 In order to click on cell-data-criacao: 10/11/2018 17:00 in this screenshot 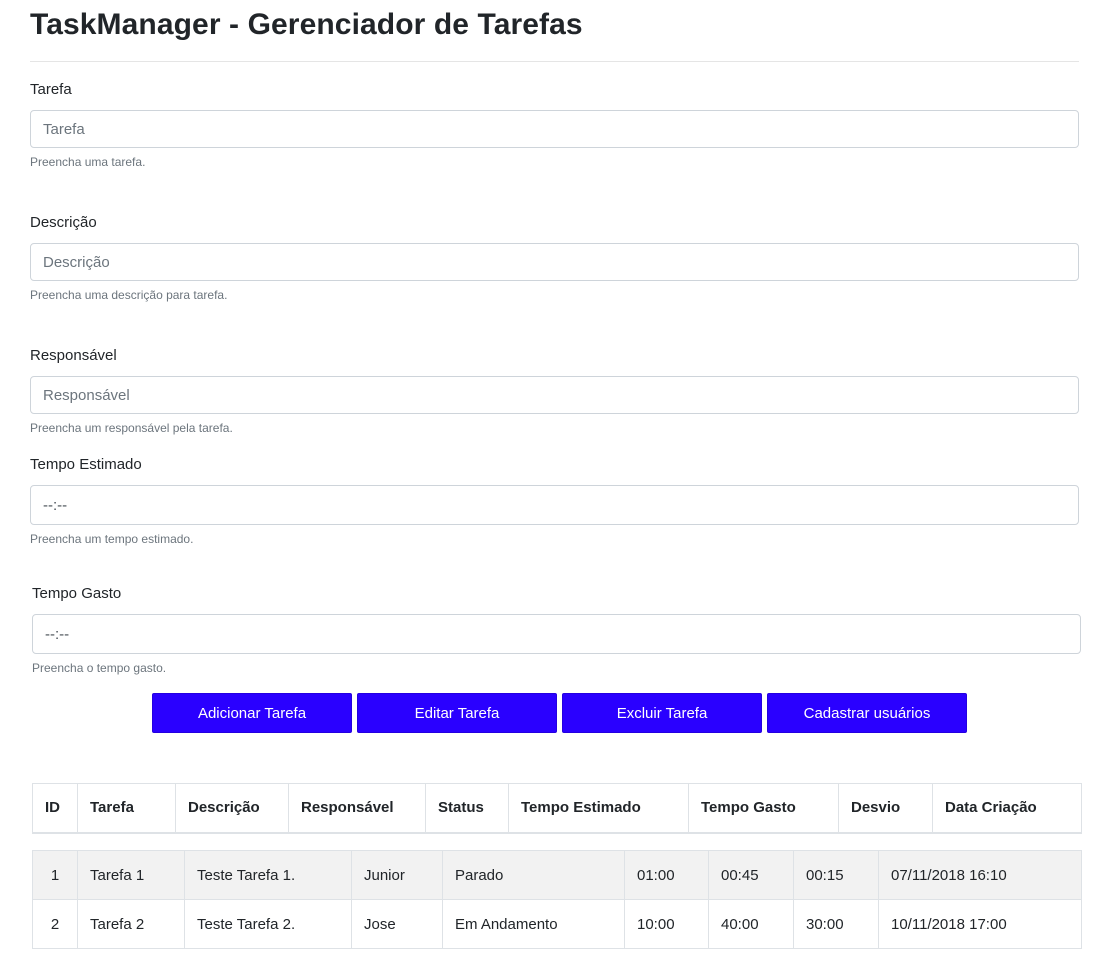, I will do `click(980, 924)`.